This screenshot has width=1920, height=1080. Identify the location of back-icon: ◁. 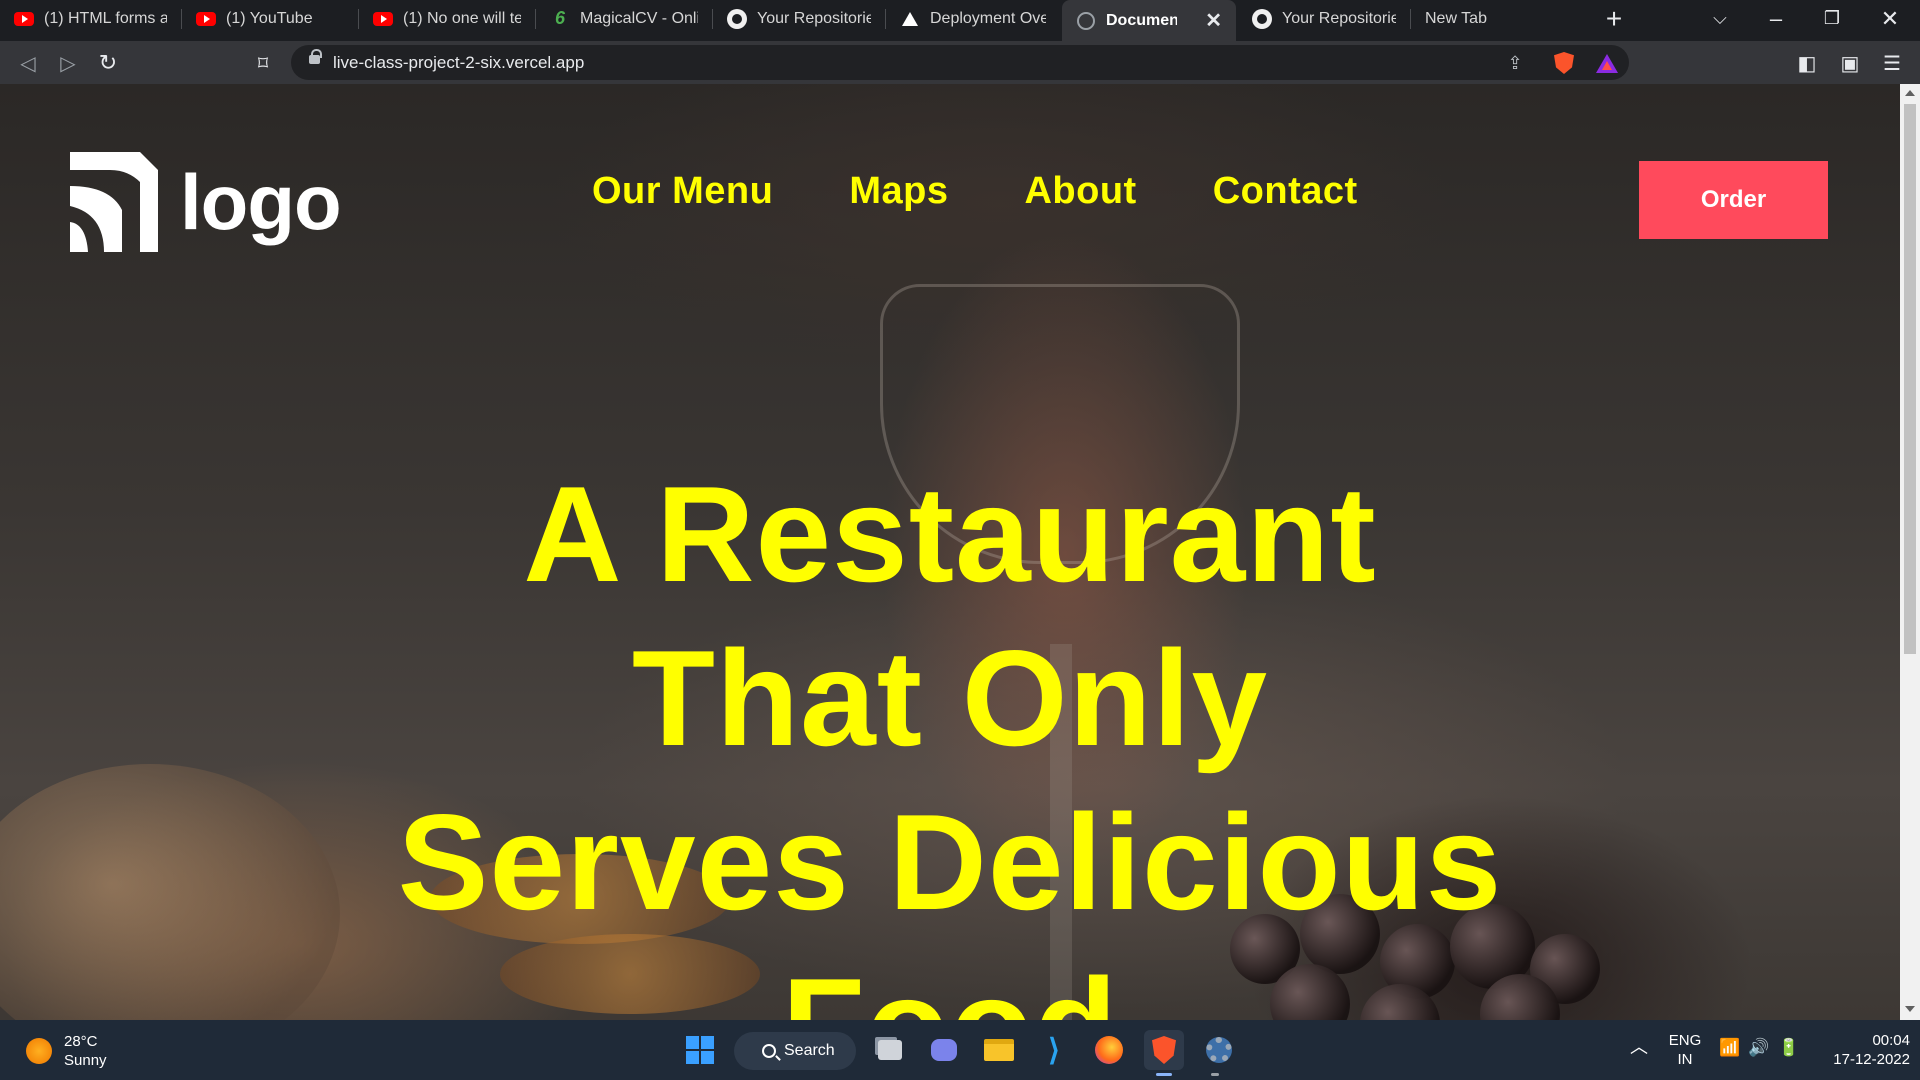
(28, 63).